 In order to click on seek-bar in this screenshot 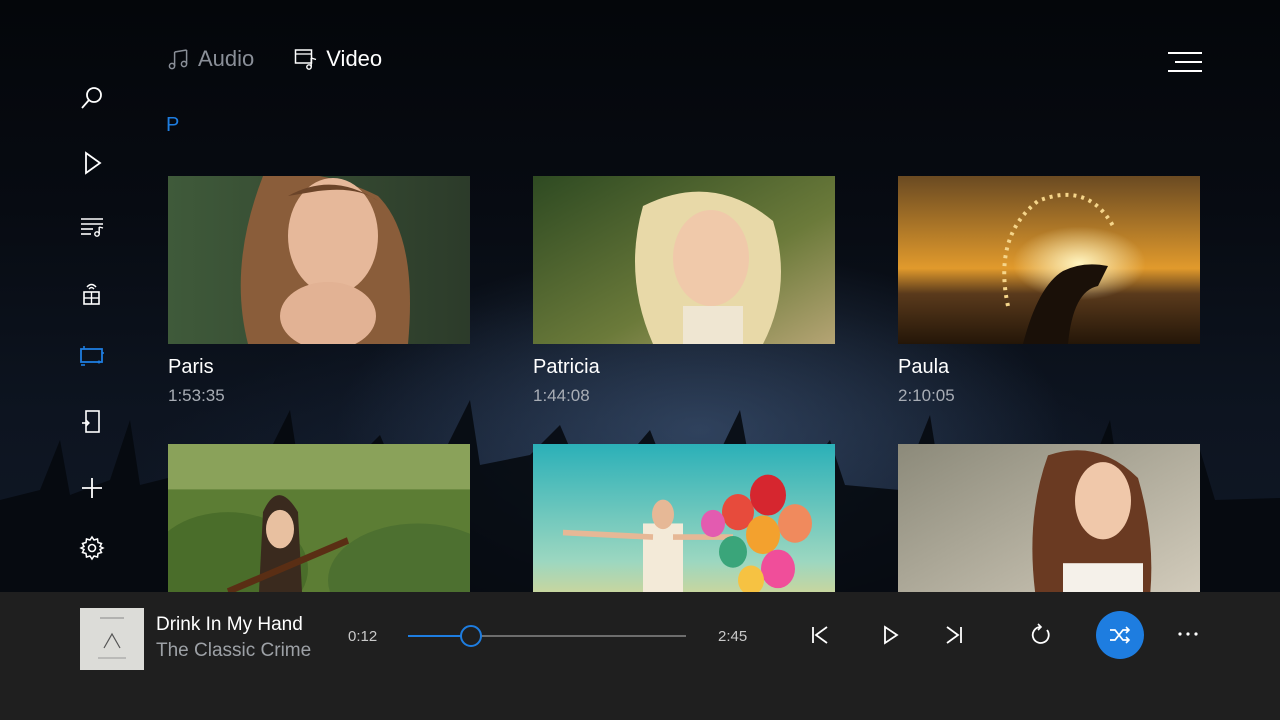, I will do `click(547, 636)`.